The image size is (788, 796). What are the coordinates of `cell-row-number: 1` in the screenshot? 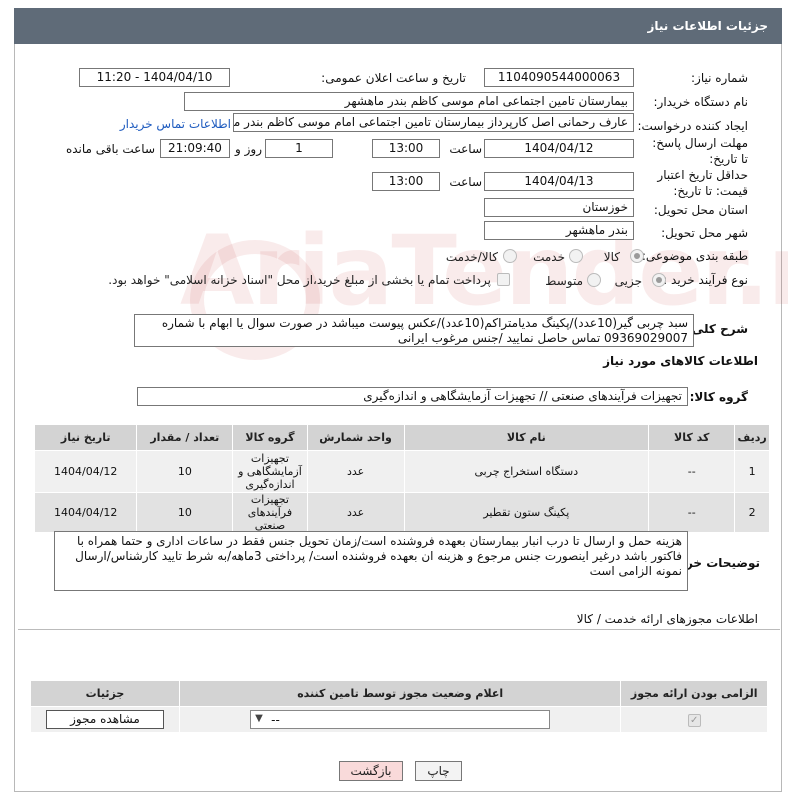 It's located at (752, 471).